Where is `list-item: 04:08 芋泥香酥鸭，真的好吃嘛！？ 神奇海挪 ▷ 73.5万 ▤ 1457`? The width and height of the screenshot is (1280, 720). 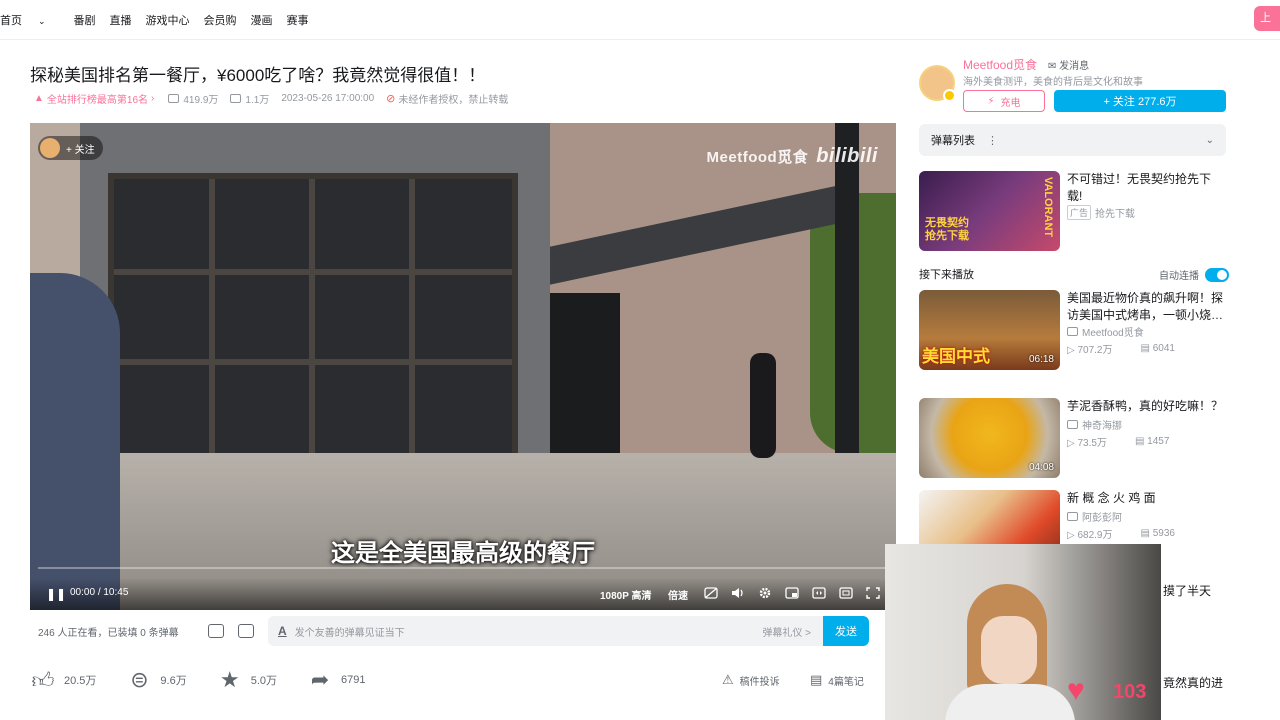 list-item: 04:08 芋泥香酥鸭，真的好吃嘛！？ 神奇海挪 ▷ 73.5万 ▤ 1457 is located at coordinates (1072, 439).